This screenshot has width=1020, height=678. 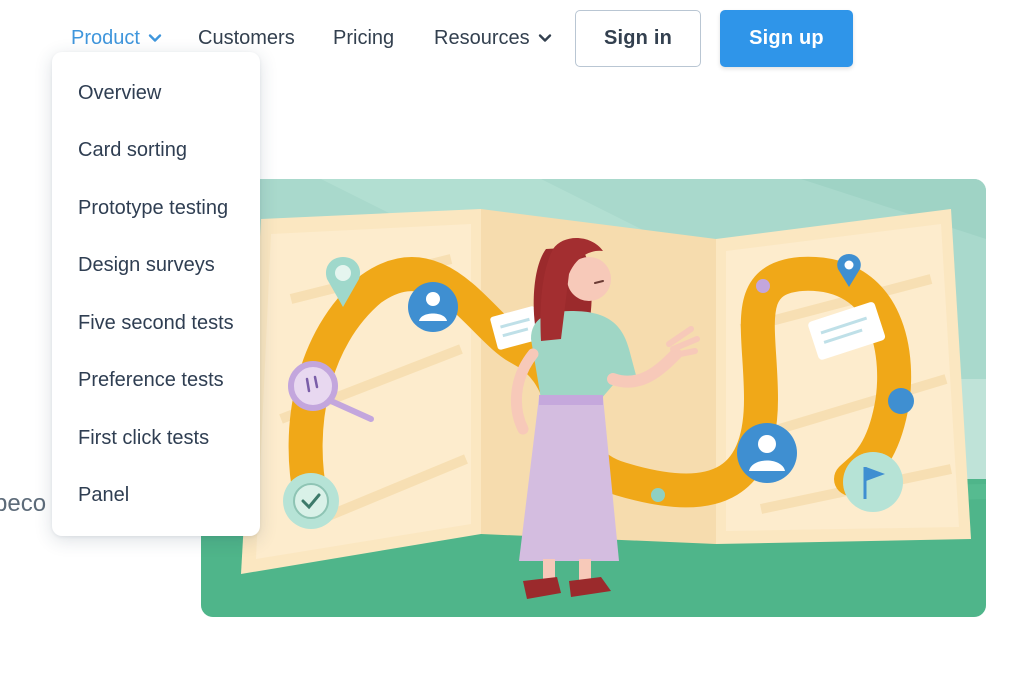 What do you see at coordinates (143, 438) in the screenshot?
I see `menu-item-first-click-tests: First click tests` at bounding box center [143, 438].